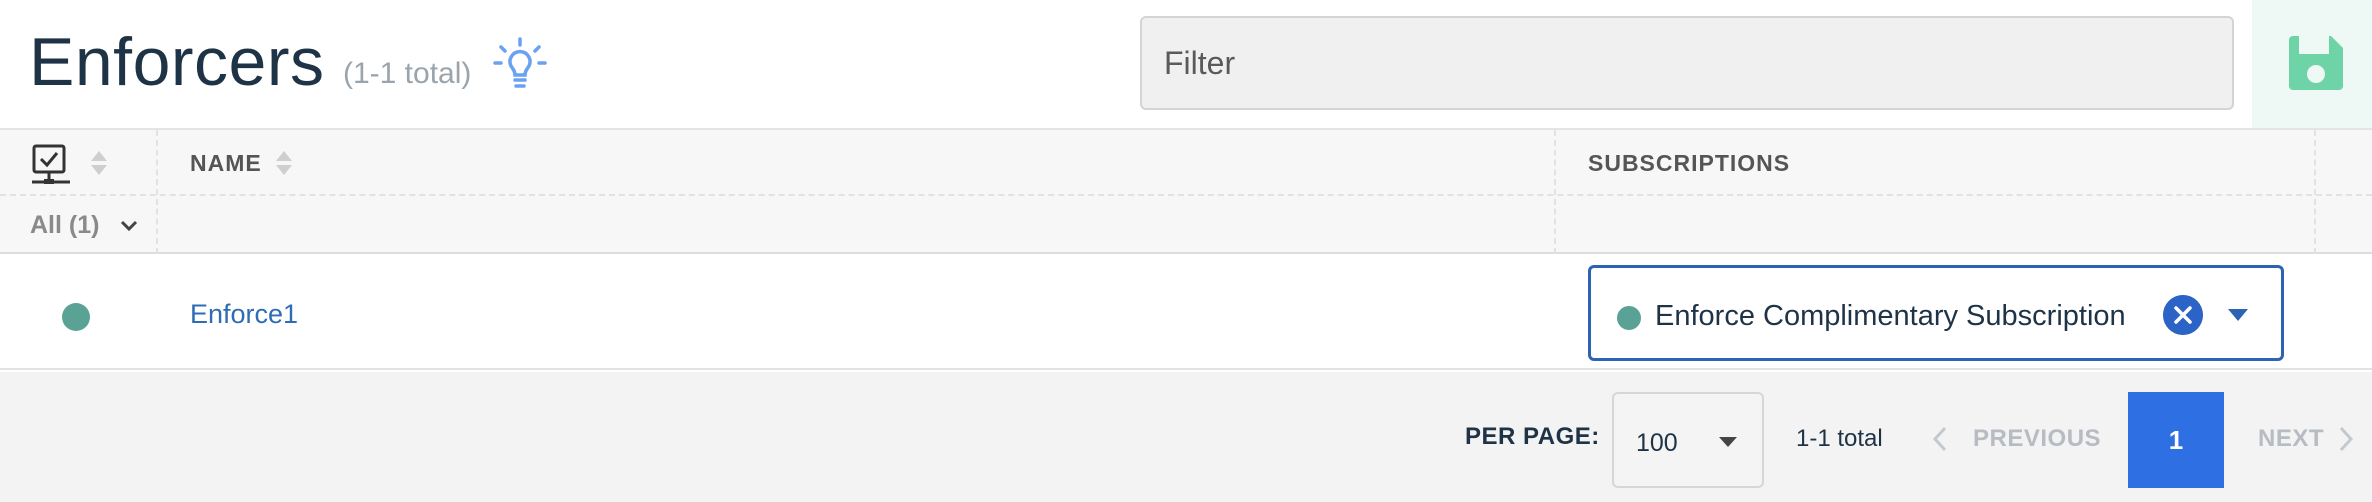 Image resolution: width=2372 pixels, height=502 pixels. I want to click on enforcer-name-link: Enforce1, so click(244, 314).